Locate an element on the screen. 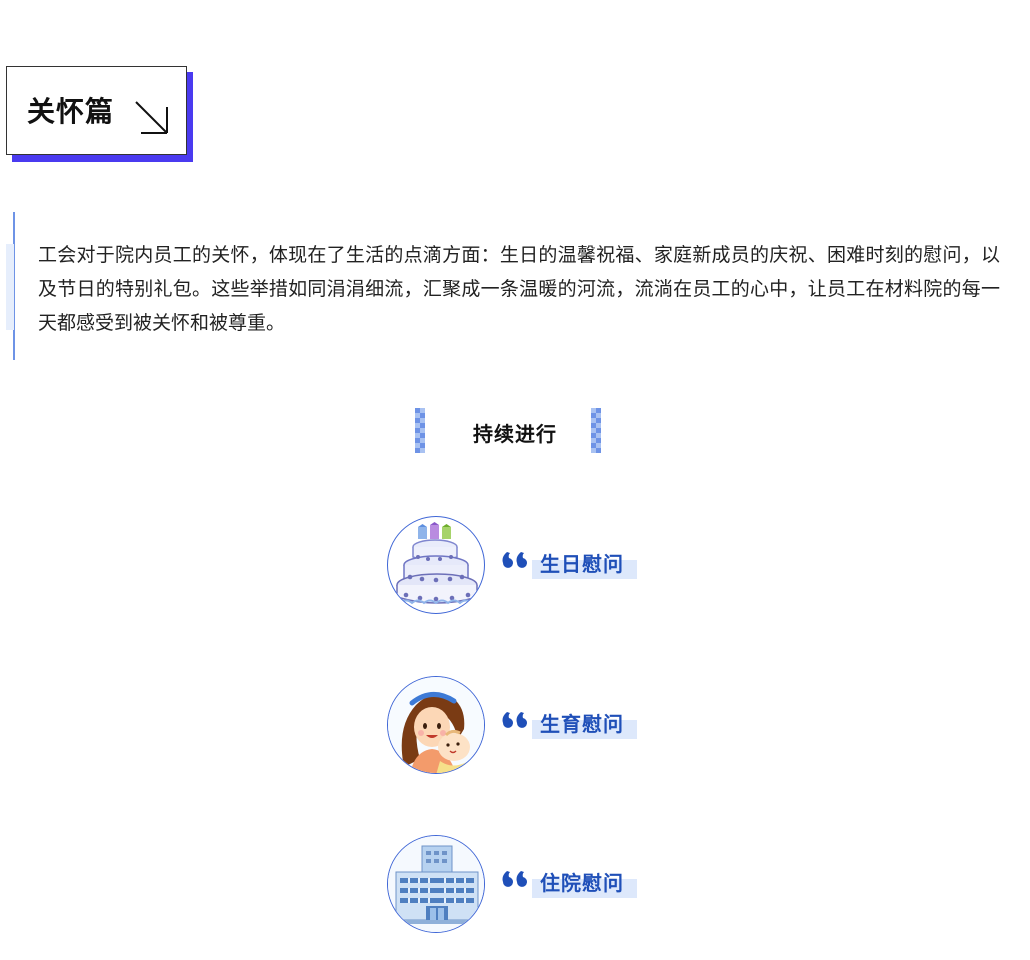 The image size is (1030, 960). subheading-title: 持续进行 is located at coordinates (515, 434).